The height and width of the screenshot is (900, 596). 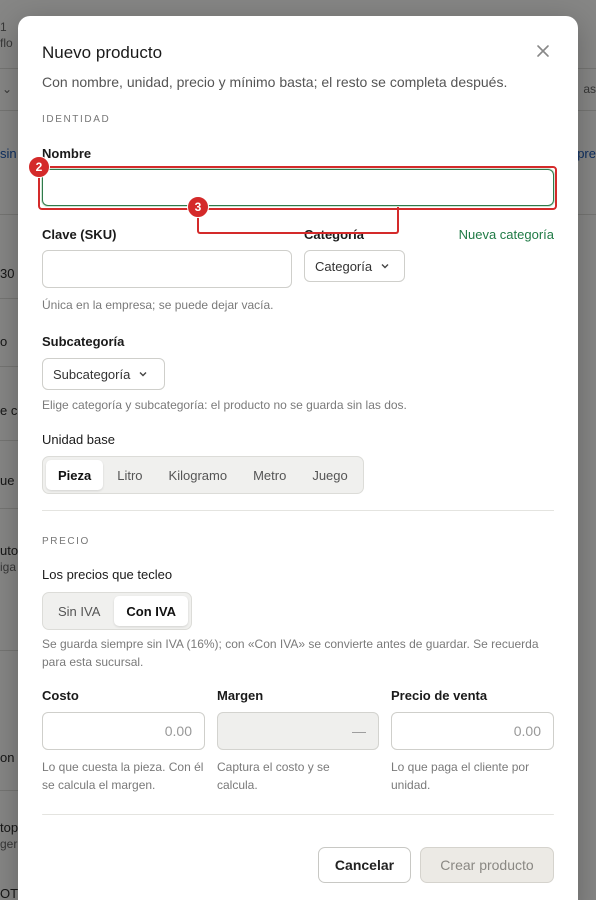 I want to click on iva-segmented: Sin IVA Con IVA, so click(x=117, y=611).